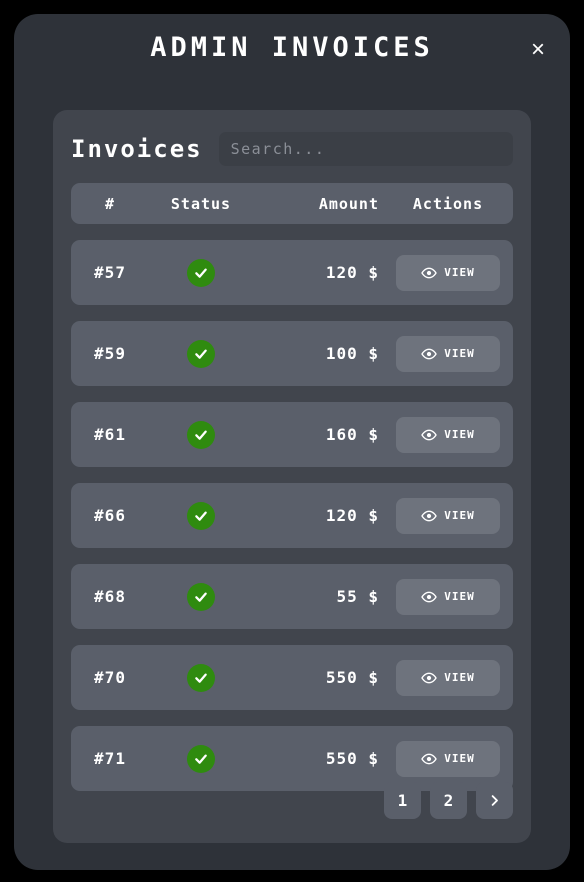  What do you see at coordinates (292, 677) in the screenshot?
I see `table-row: #70 550 $ VIEW` at bounding box center [292, 677].